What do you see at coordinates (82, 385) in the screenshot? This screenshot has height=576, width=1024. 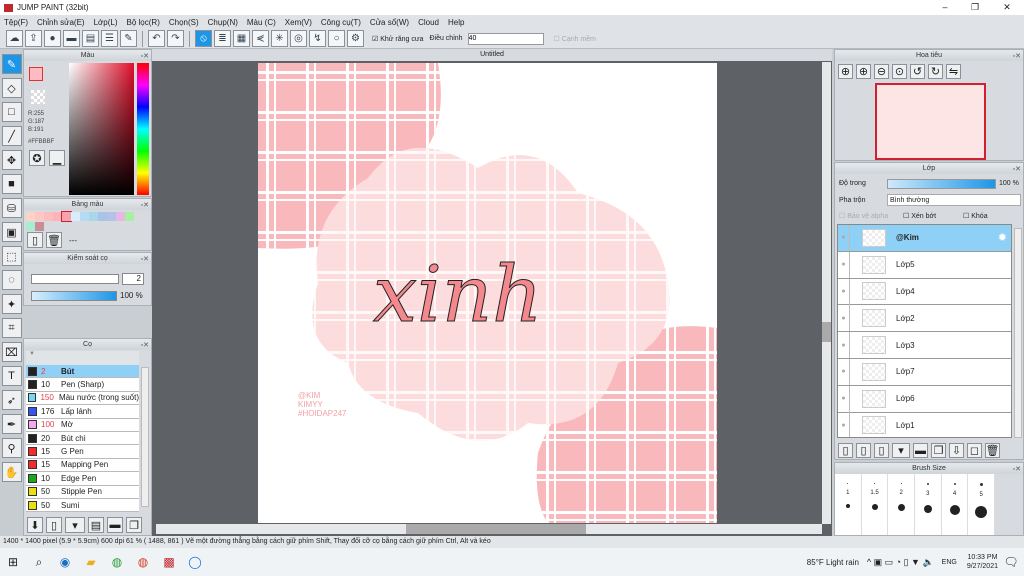 I see `brush-item: 10 Pen (Sharp)` at bounding box center [82, 385].